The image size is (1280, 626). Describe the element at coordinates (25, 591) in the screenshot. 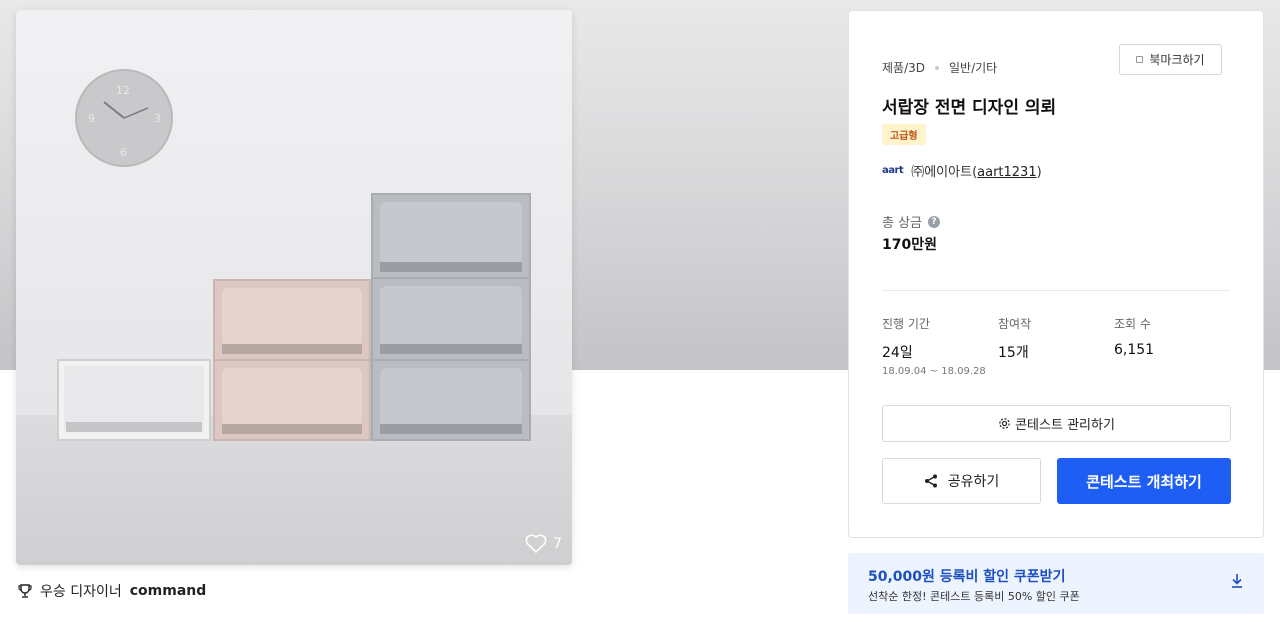

I see `trophy-icon` at that location.